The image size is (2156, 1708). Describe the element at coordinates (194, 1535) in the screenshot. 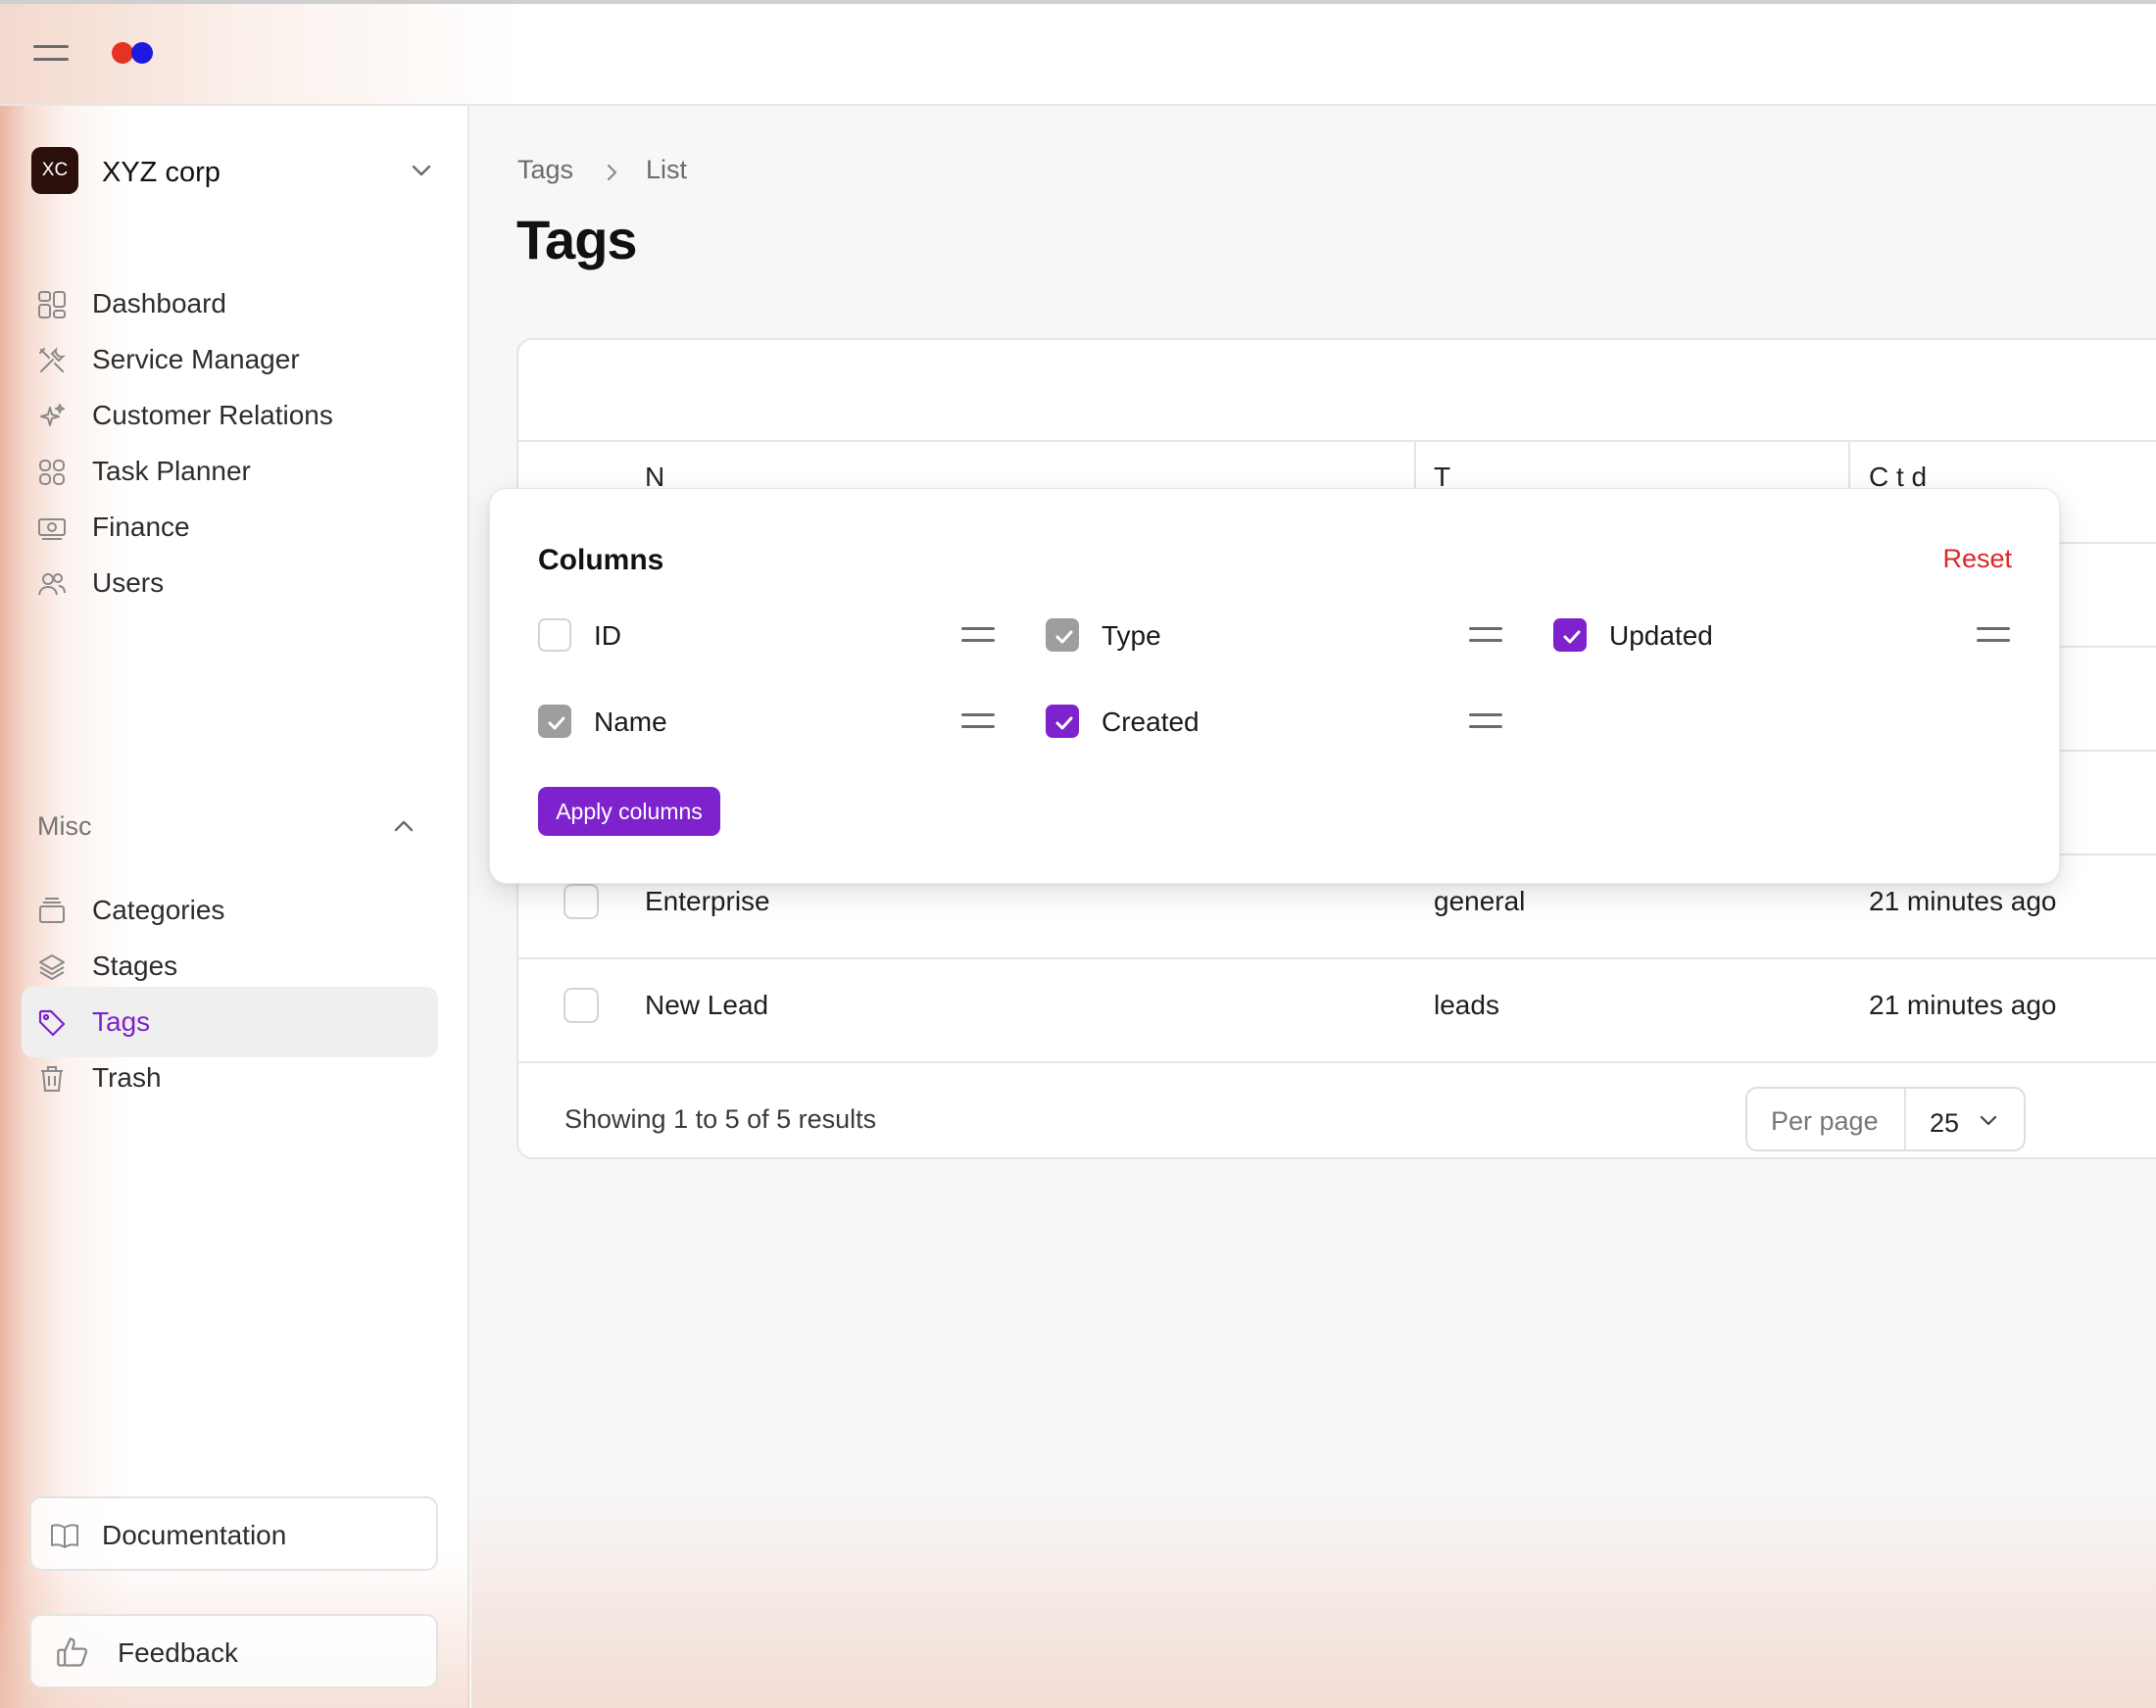

I see `documentation-label: Documentation` at that location.